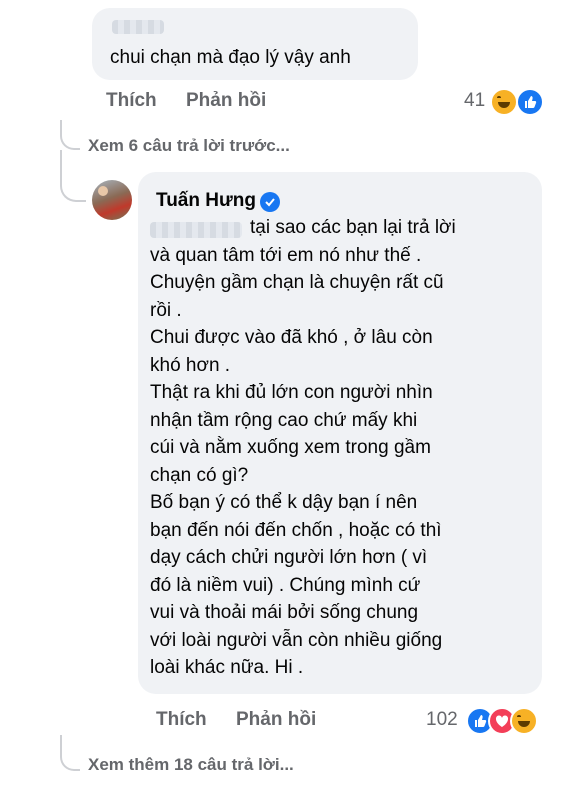  What do you see at coordinates (138, 27) in the screenshot?
I see `redacted-name` at bounding box center [138, 27].